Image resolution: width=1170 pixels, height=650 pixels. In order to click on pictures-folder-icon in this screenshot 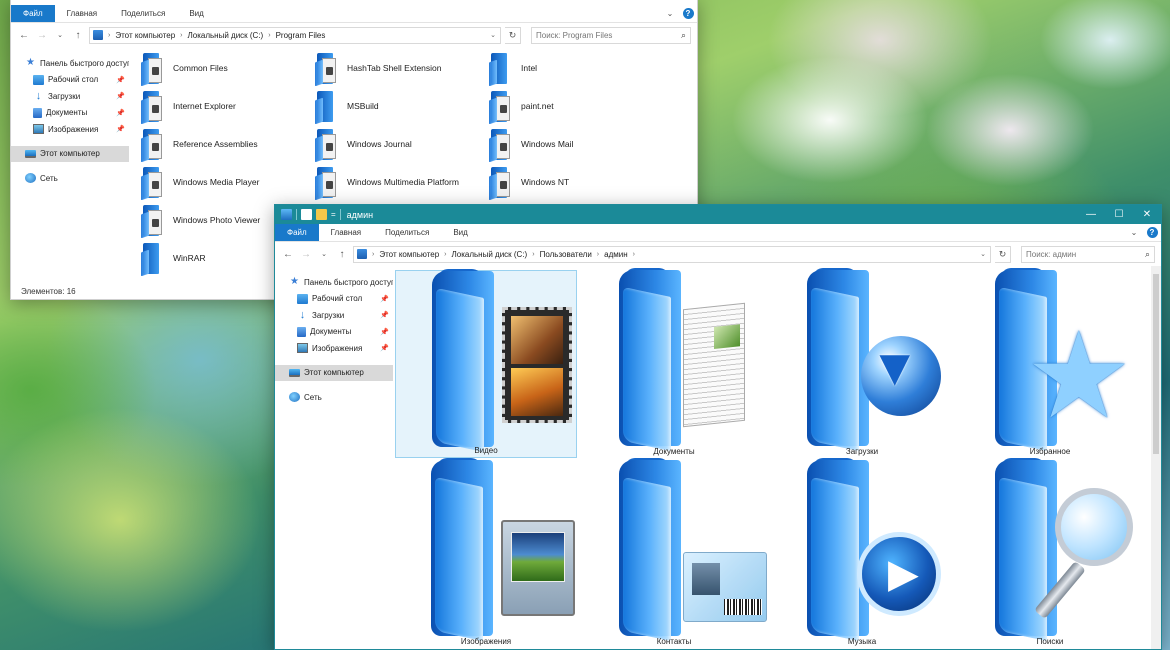, I will do `click(503, 550)`.